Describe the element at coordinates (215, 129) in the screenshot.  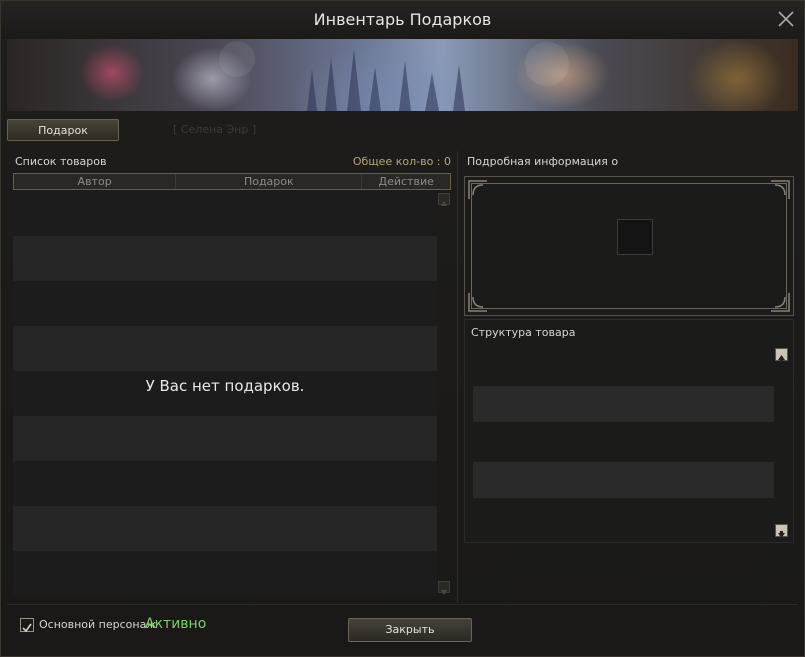
I see `ghost-tab-label: [ Селена Энр ]` at that location.